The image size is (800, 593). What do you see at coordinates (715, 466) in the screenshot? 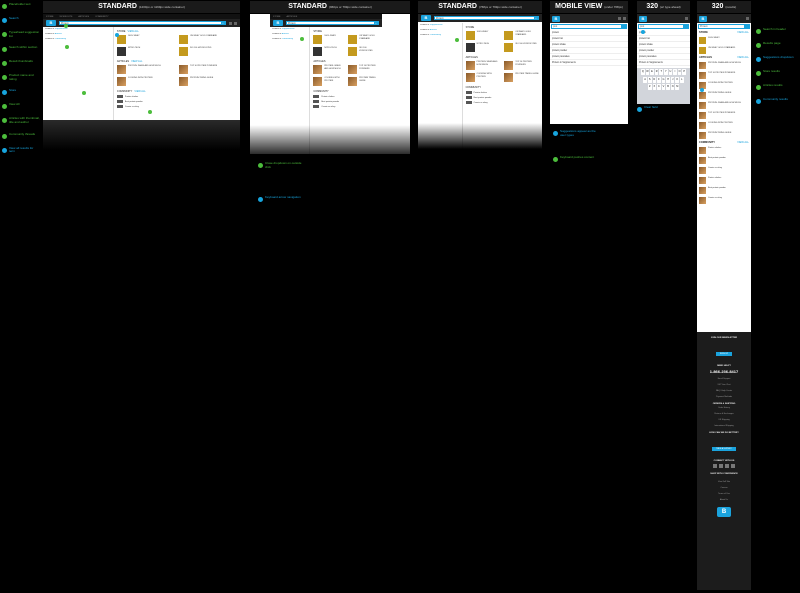
I see `facebook-icon` at bounding box center [715, 466].